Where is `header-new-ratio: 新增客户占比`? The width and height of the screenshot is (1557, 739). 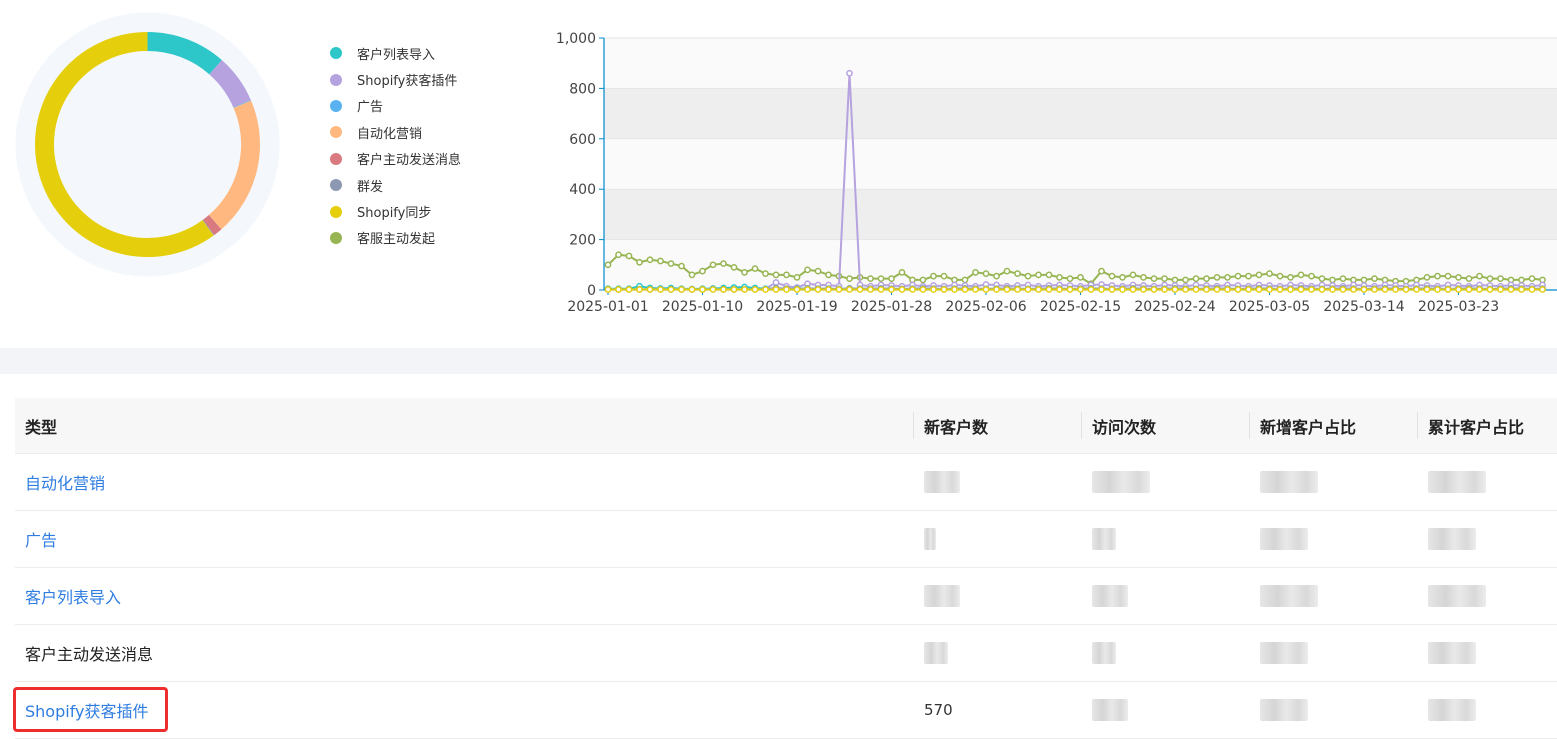
header-new-ratio: 新增客户占比 is located at coordinates (1333, 425).